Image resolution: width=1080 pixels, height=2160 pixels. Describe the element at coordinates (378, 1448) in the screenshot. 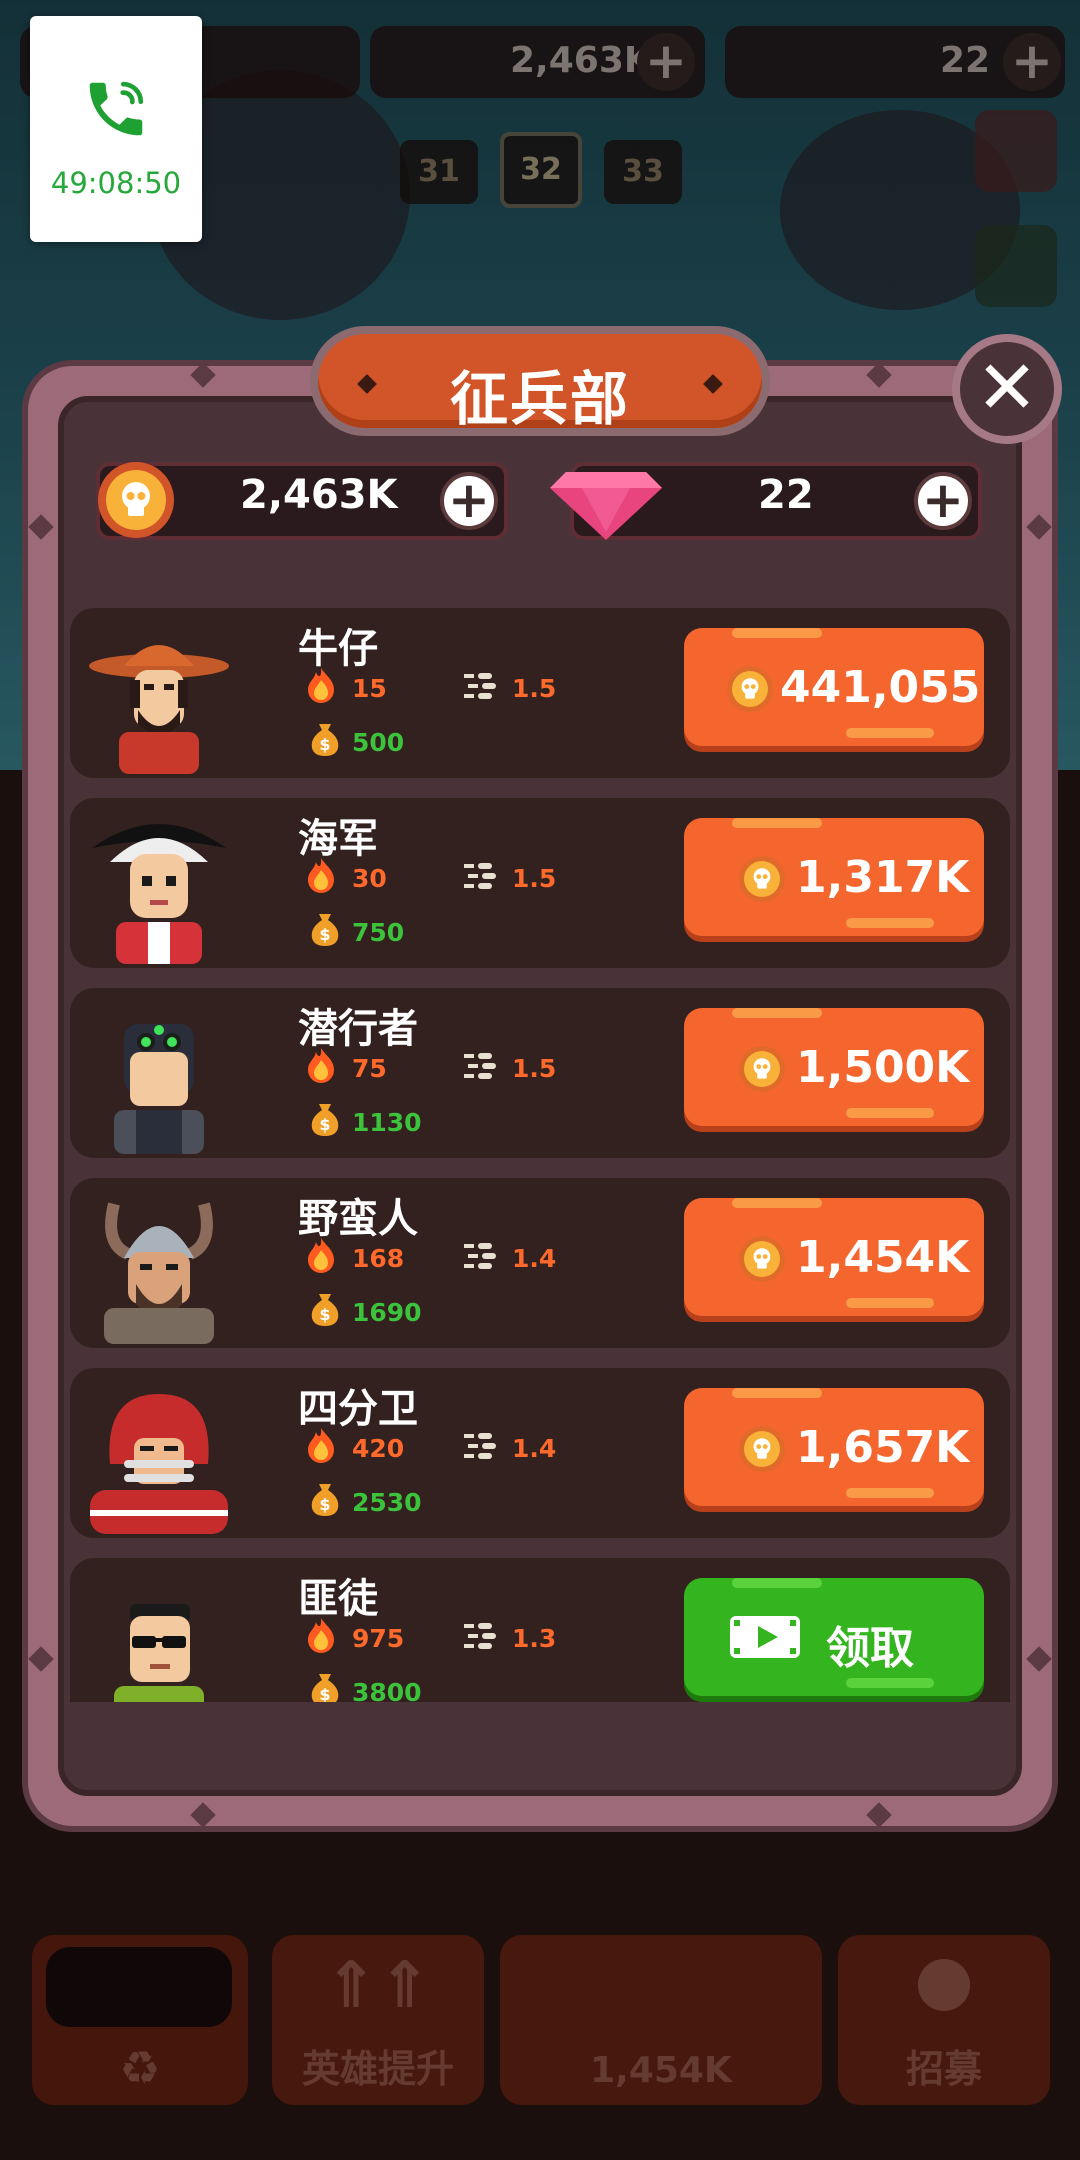

I see `hero-power: 420` at that location.